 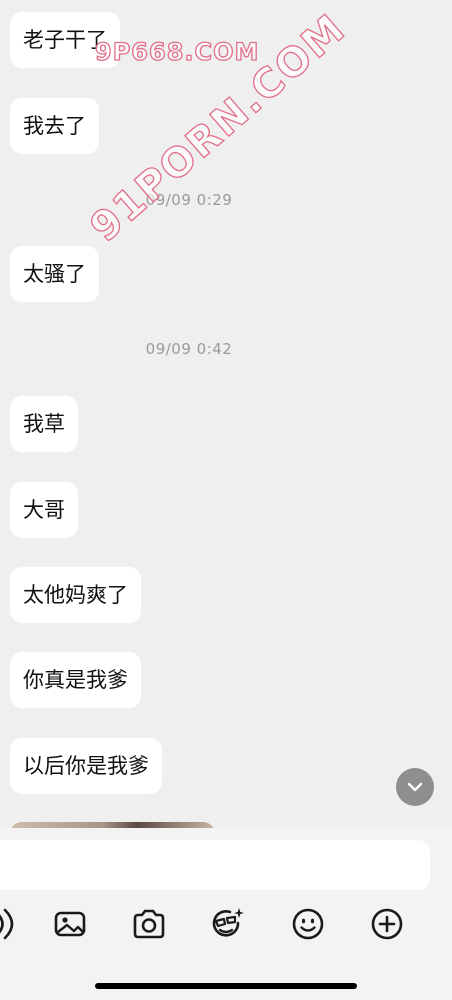 I want to click on voice-icon, so click(x=10, y=924).